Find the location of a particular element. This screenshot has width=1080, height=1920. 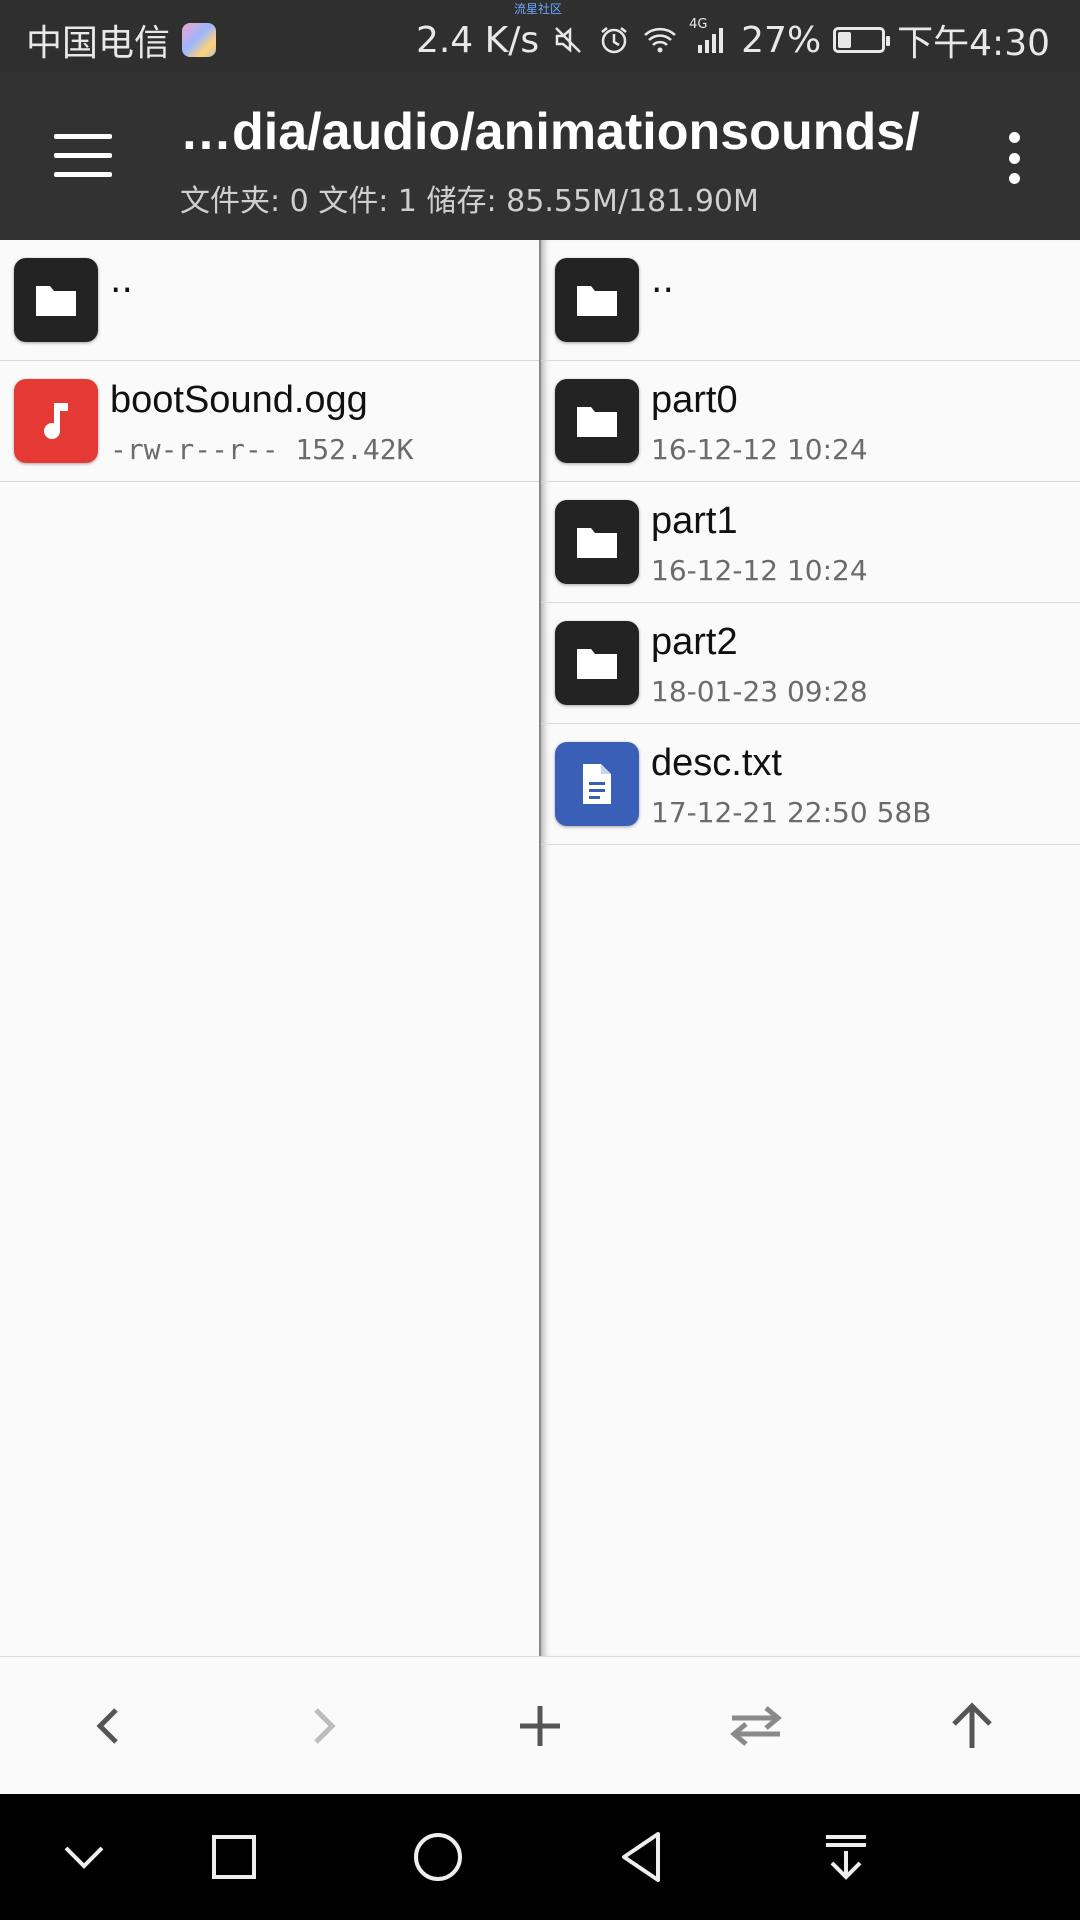

status-bar: 中国电信 流星社区 2.4 K/s 4G 27% 下午4:30 is located at coordinates (540, 36).